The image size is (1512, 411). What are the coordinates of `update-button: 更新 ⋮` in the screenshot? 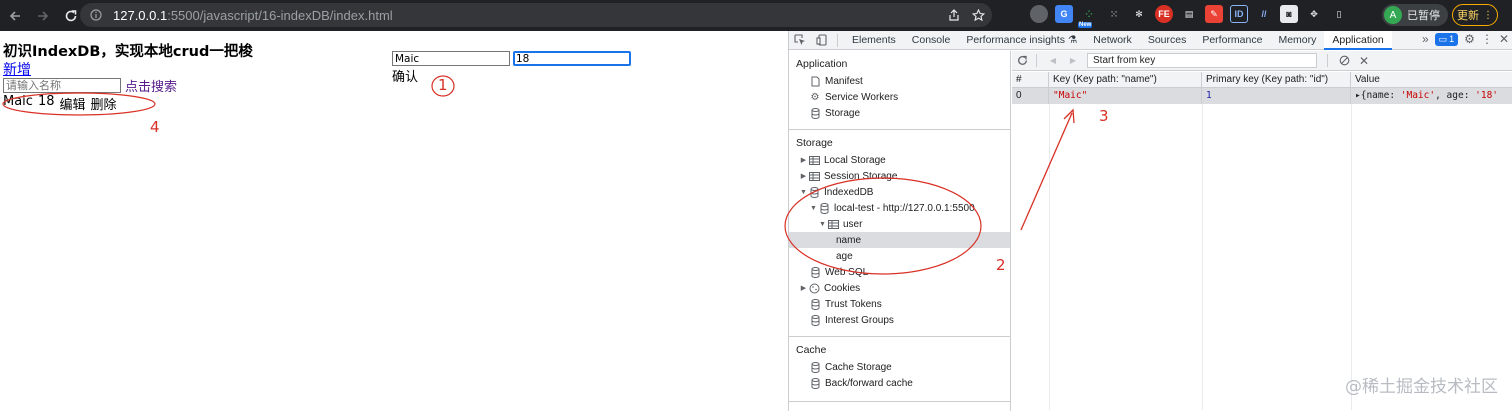 It's located at (1475, 15).